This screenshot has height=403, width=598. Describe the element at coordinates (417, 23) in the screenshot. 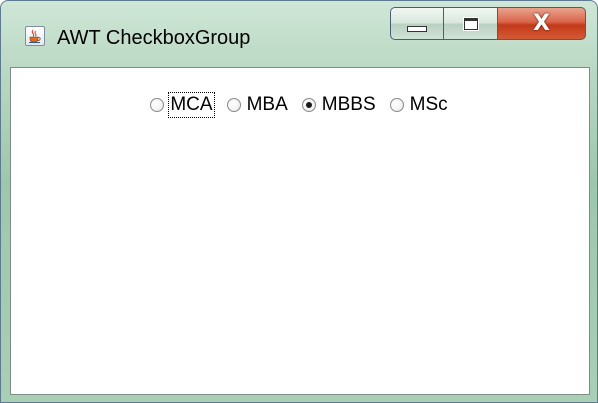

I see `minimize-button` at that location.